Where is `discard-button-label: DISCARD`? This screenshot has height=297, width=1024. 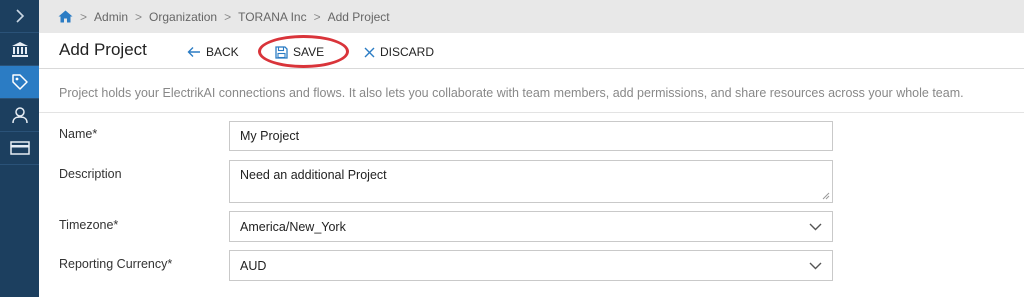 discard-button-label: DISCARD is located at coordinates (407, 52).